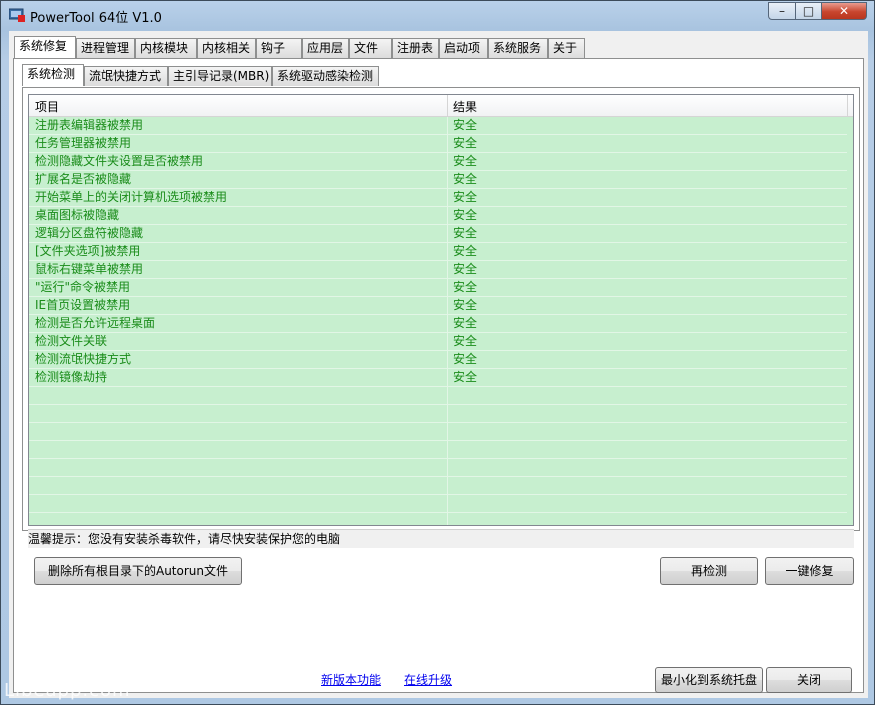 The height and width of the screenshot is (705, 875). What do you see at coordinates (89, 269) in the screenshot?
I see `row-item: 鼠标右键菜单被禁用` at bounding box center [89, 269].